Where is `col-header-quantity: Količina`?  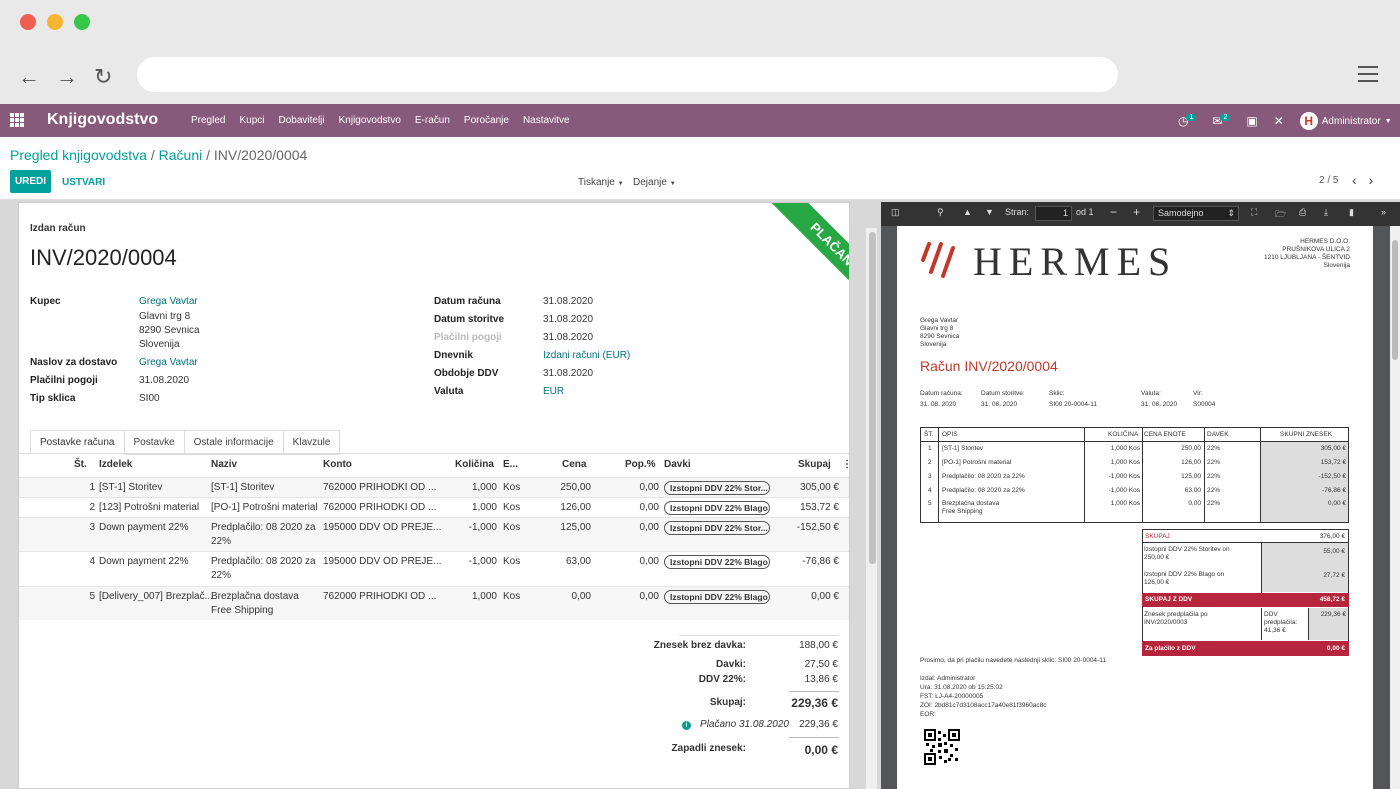
col-header-quantity: Količina is located at coordinates (474, 464).